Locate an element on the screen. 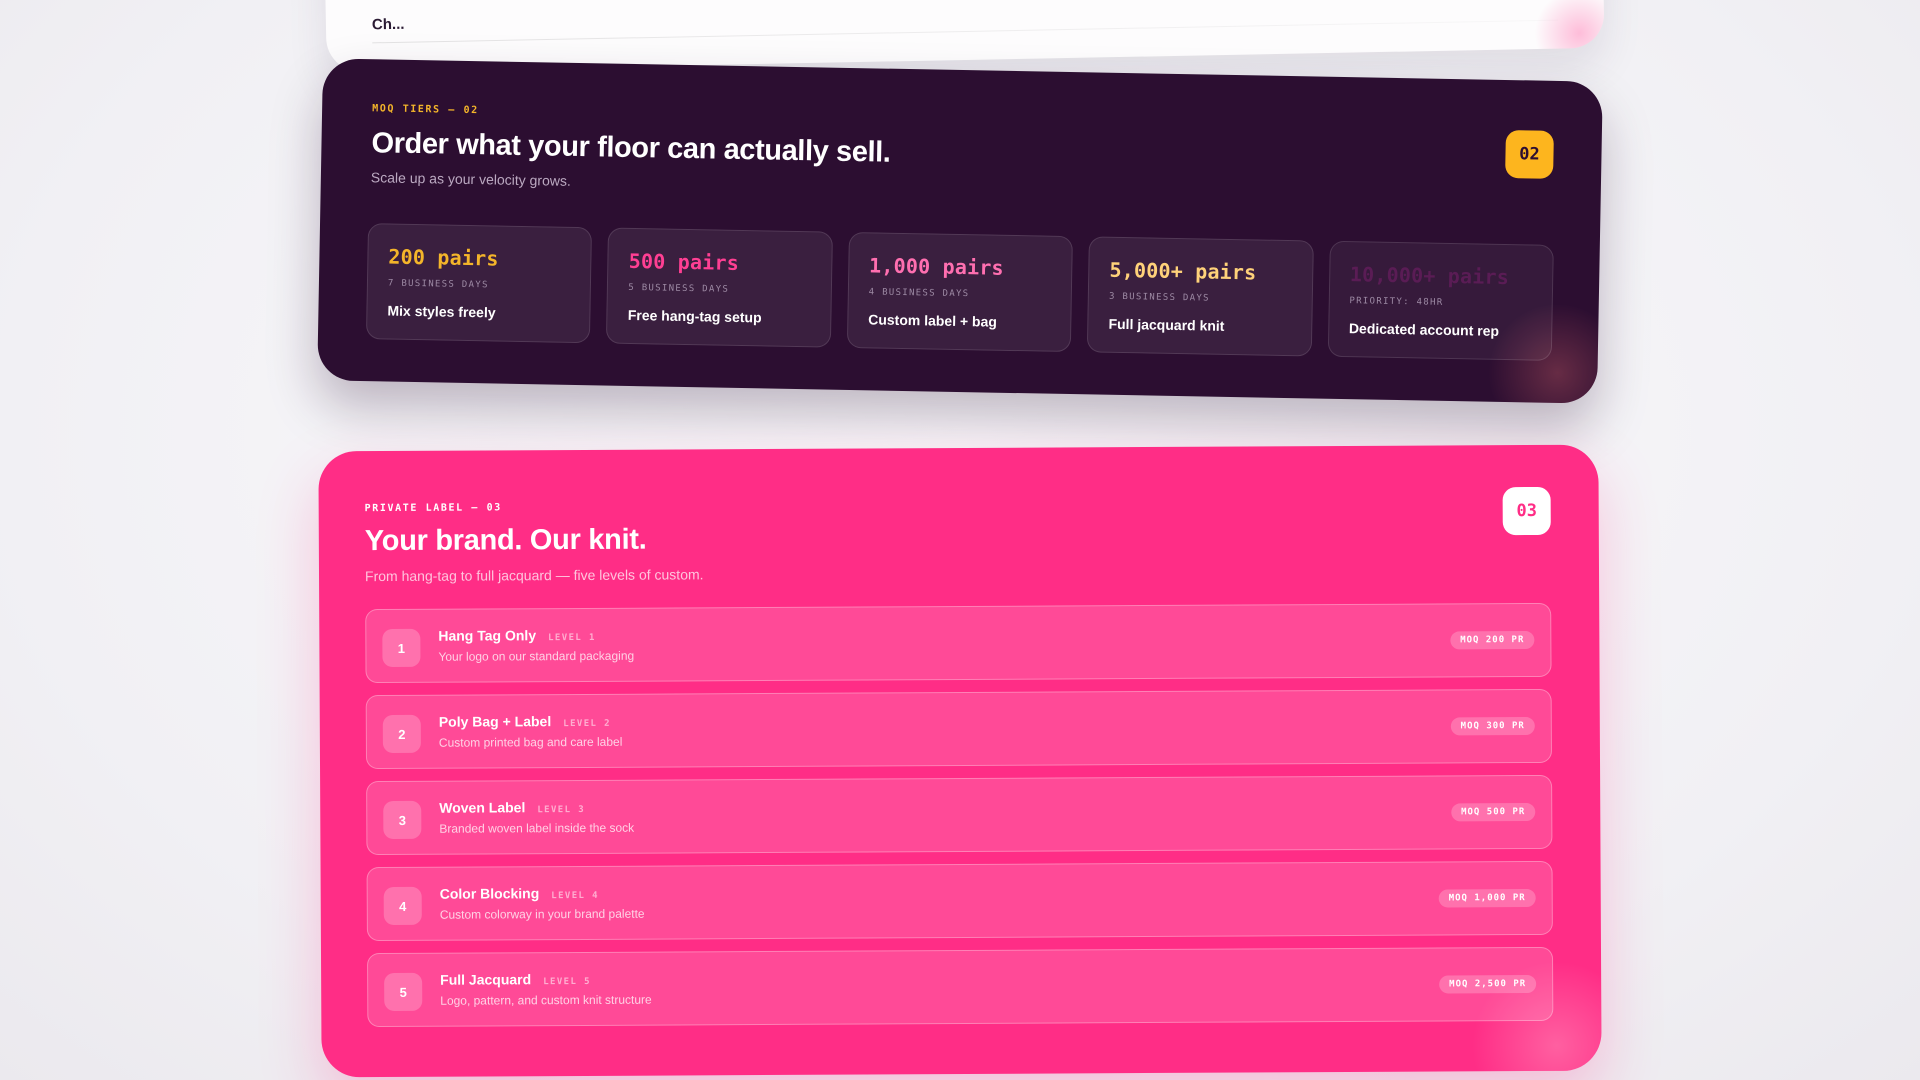  tier-lead-time: PRIORITY: 48HR is located at coordinates (1396, 302).